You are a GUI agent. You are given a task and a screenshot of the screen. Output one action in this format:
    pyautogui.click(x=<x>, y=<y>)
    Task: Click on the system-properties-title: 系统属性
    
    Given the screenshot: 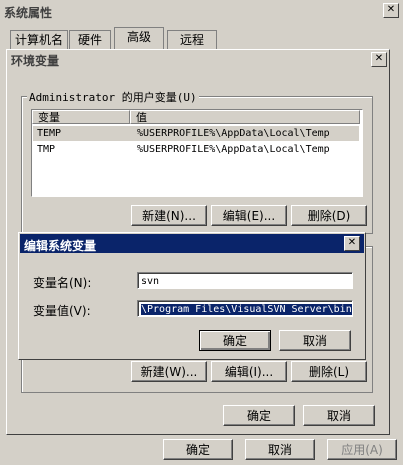 What is the action you would take?
    pyautogui.click(x=28, y=13)
    